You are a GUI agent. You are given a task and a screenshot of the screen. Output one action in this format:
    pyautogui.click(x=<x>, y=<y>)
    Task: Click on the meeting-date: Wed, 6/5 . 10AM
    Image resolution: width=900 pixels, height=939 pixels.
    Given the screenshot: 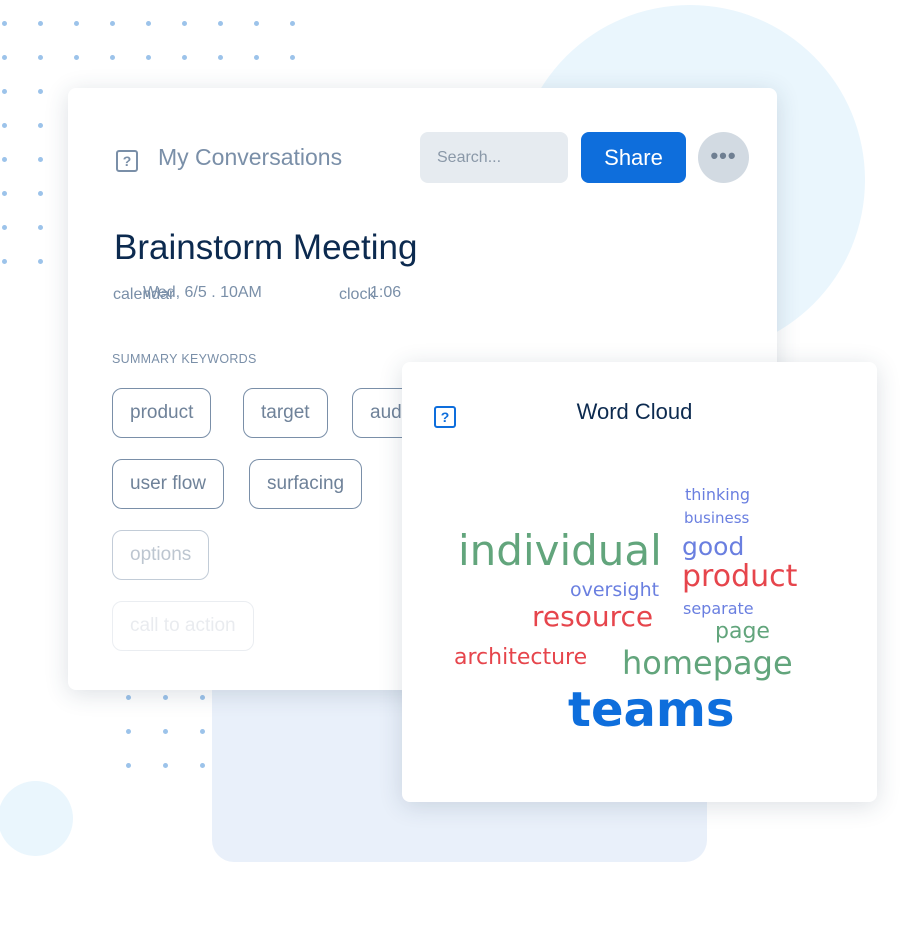 What is the action you would take?
    pyautogui.click(x=202, y=292)
    